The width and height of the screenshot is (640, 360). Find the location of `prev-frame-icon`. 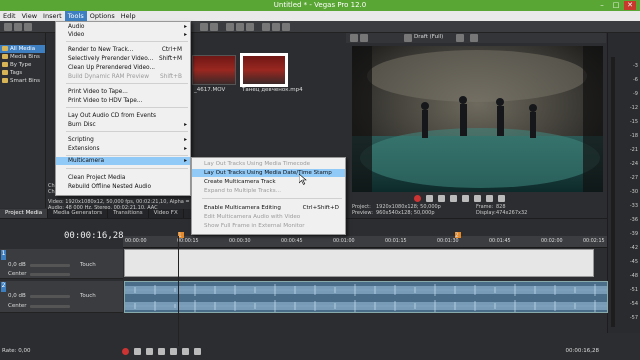

prev-frame-icon is located at coordinates (185, 351).